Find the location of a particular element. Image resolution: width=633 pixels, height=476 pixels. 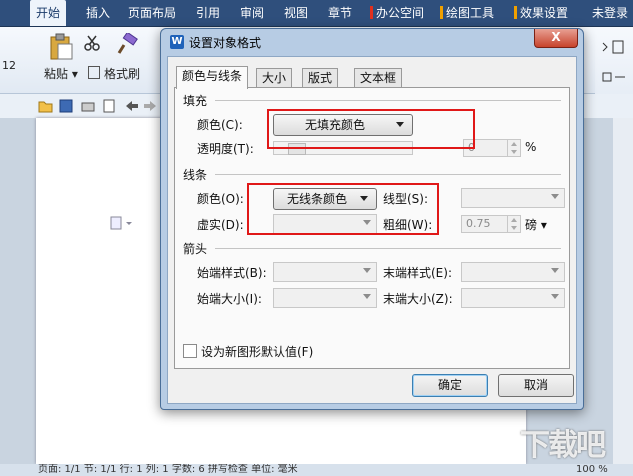

menu-tab-home: 开始 is located at coordinates (48, 13).